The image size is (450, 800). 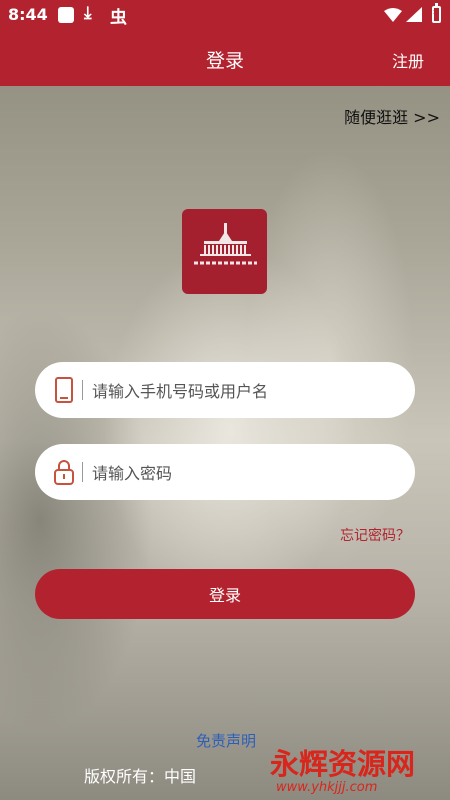 I want to click on disclaimer-link: 免责声明, so click(x=226, y=740).